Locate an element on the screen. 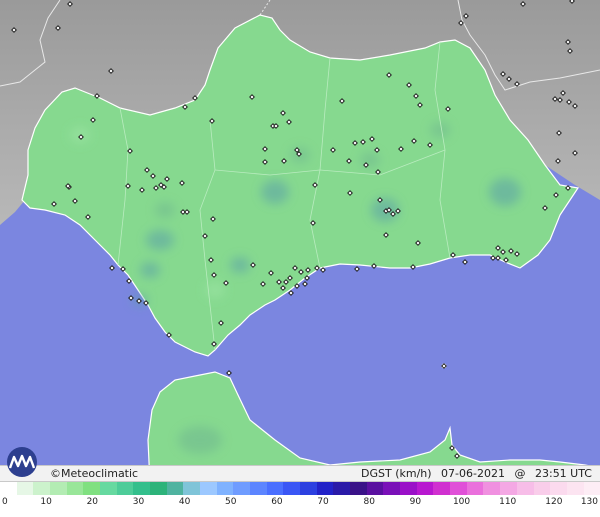 The image size is (600, 517). meteoclimatic-logo-icon is located at coordinates (22, 462).